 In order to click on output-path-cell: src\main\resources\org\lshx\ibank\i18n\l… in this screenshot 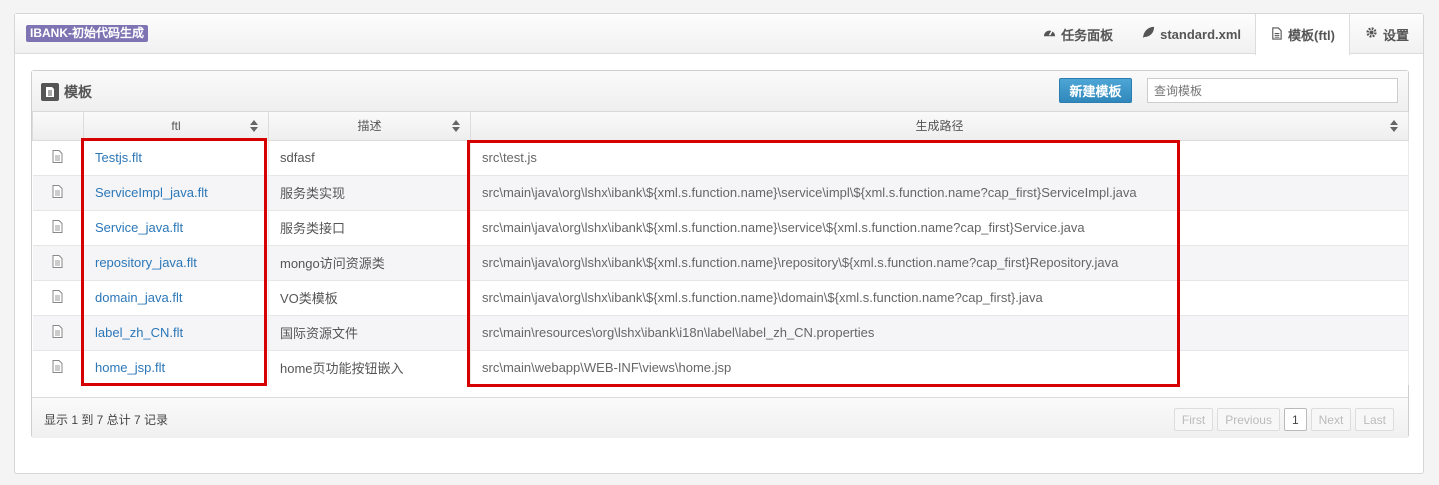, I will do `click(939, 332)`.